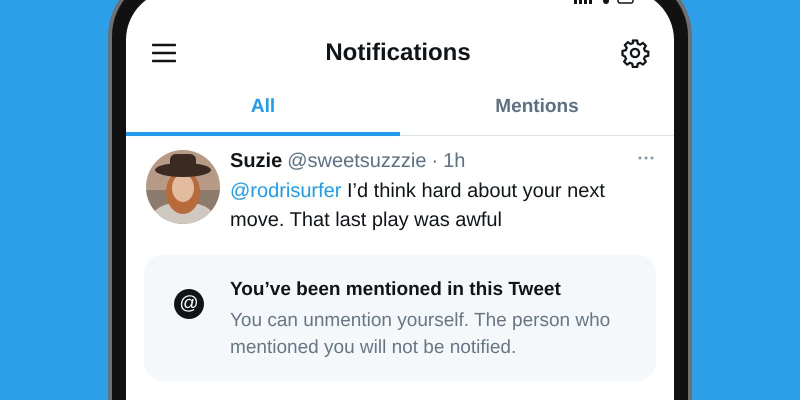 This screenshot has width=800, height=400. I want to click on menu-icon, so click(164, 53).